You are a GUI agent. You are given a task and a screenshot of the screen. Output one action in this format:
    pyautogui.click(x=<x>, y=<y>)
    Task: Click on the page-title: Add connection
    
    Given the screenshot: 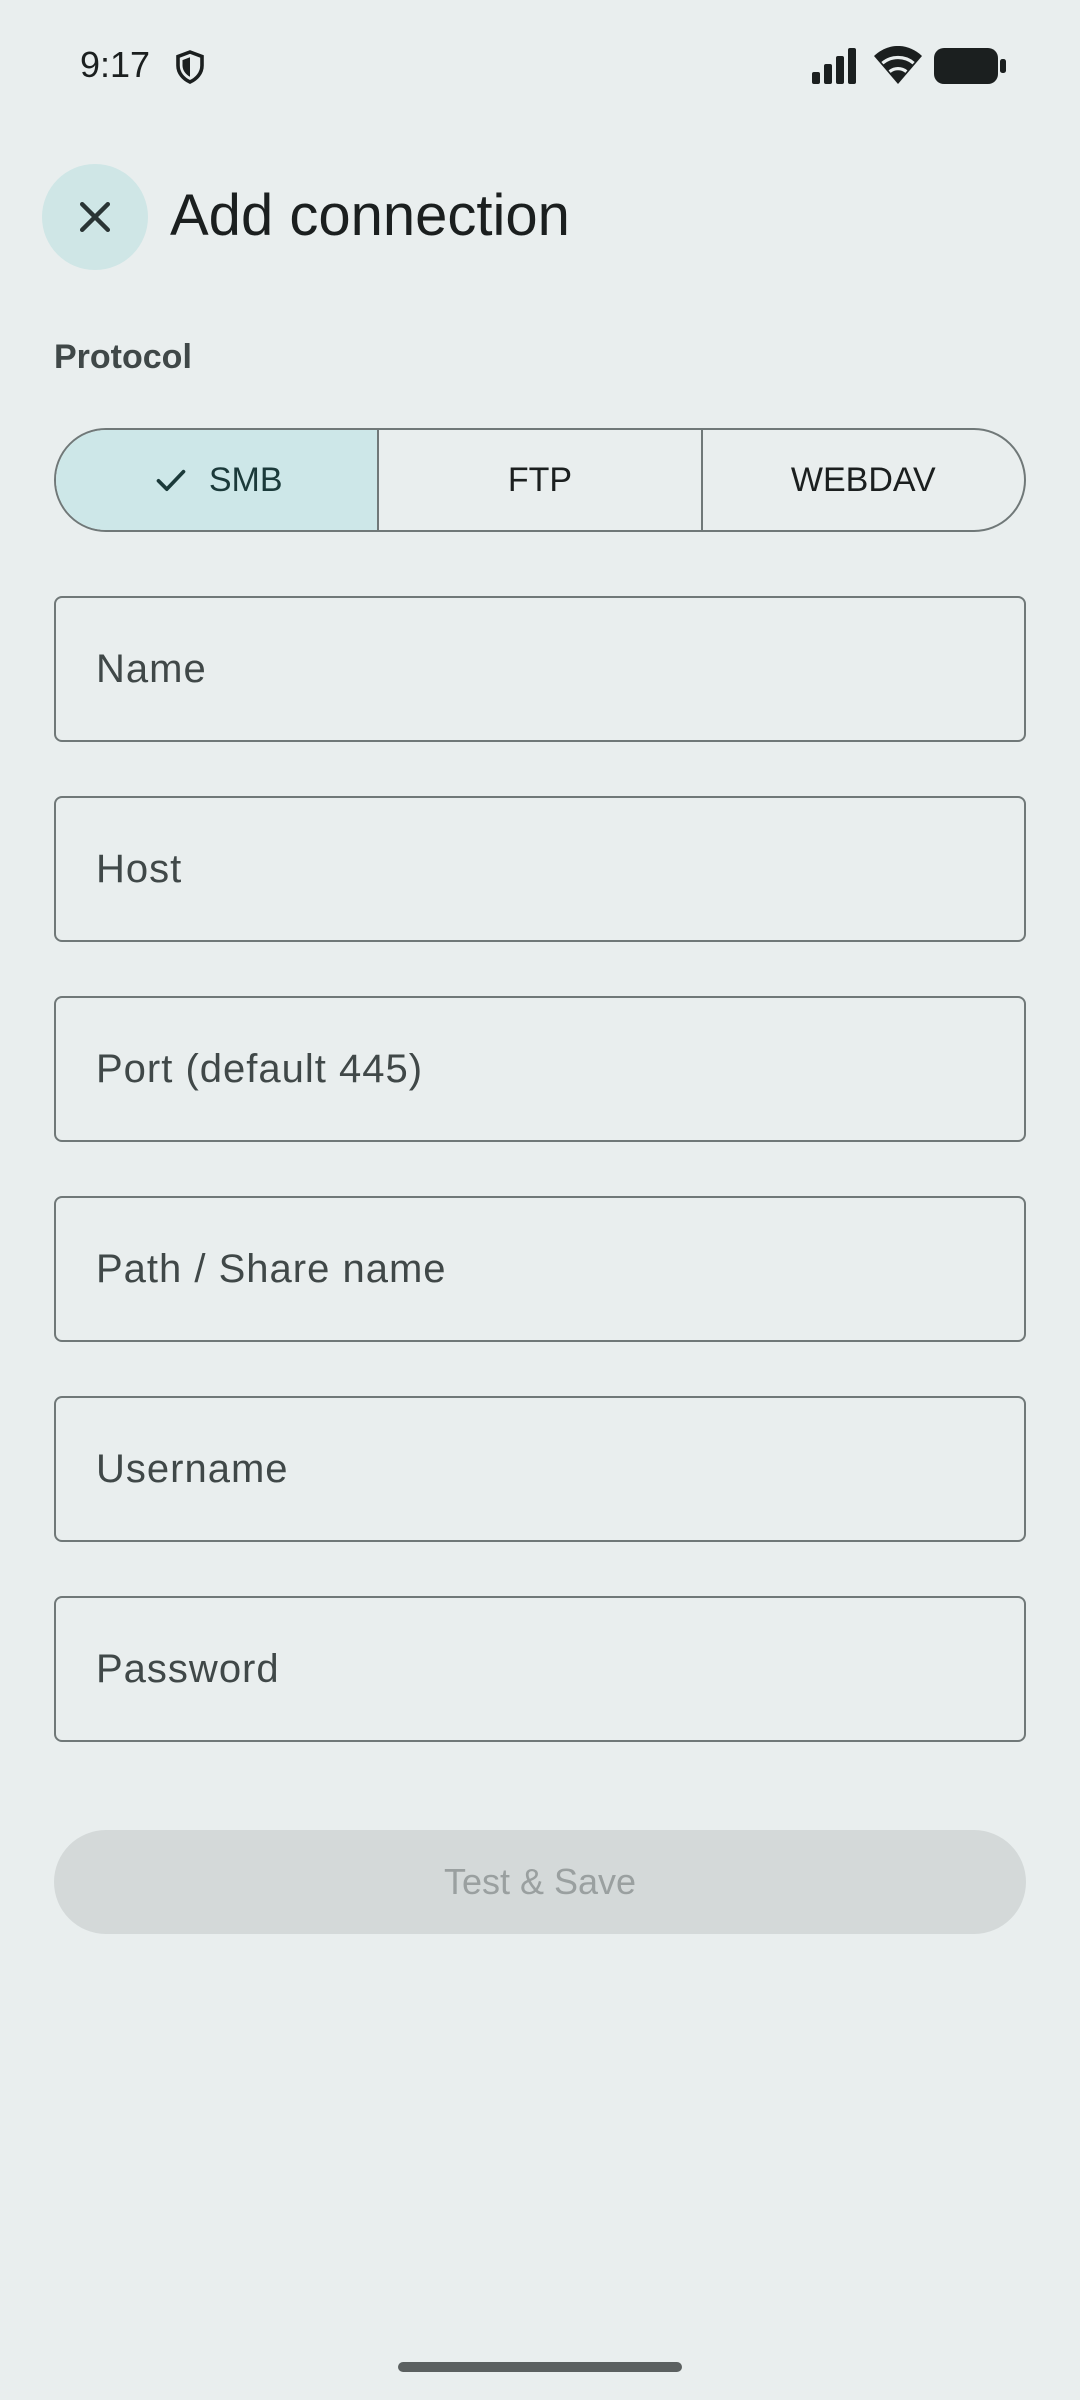 What is the action you would take?
    pyautogui.click(x=370, y=215)
    